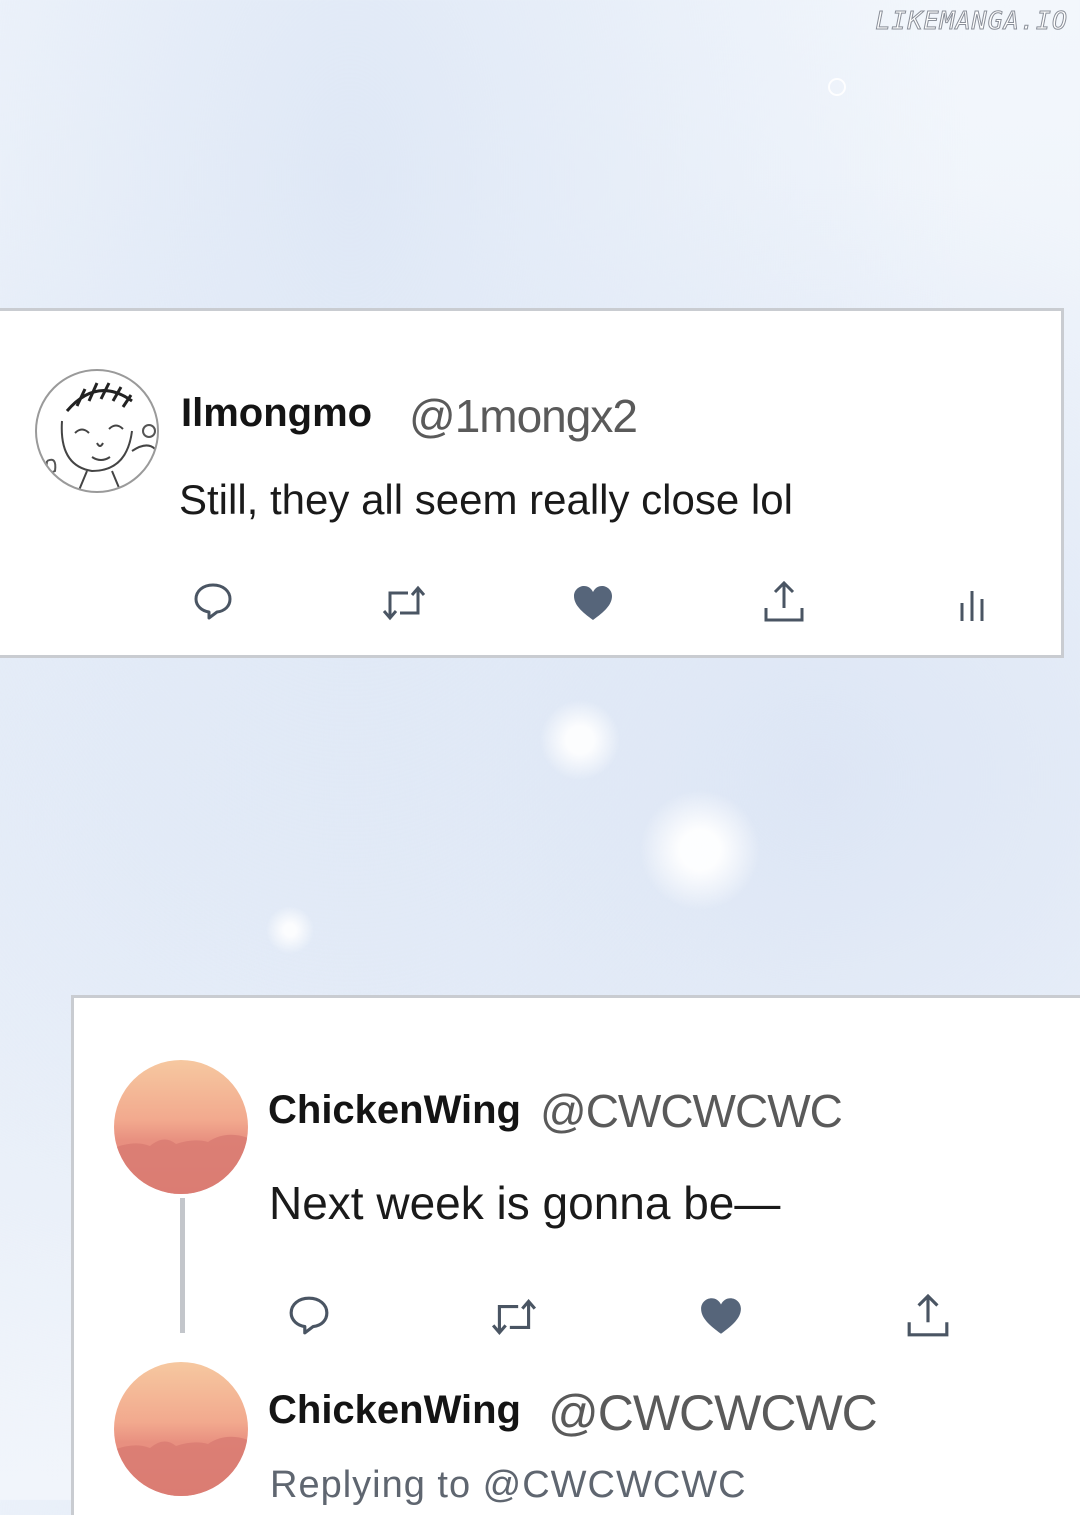  Describe the element at coordinates (486, 499) in the screenshot. I see `tweet-text: Still, they all seem really close lol` at that location.